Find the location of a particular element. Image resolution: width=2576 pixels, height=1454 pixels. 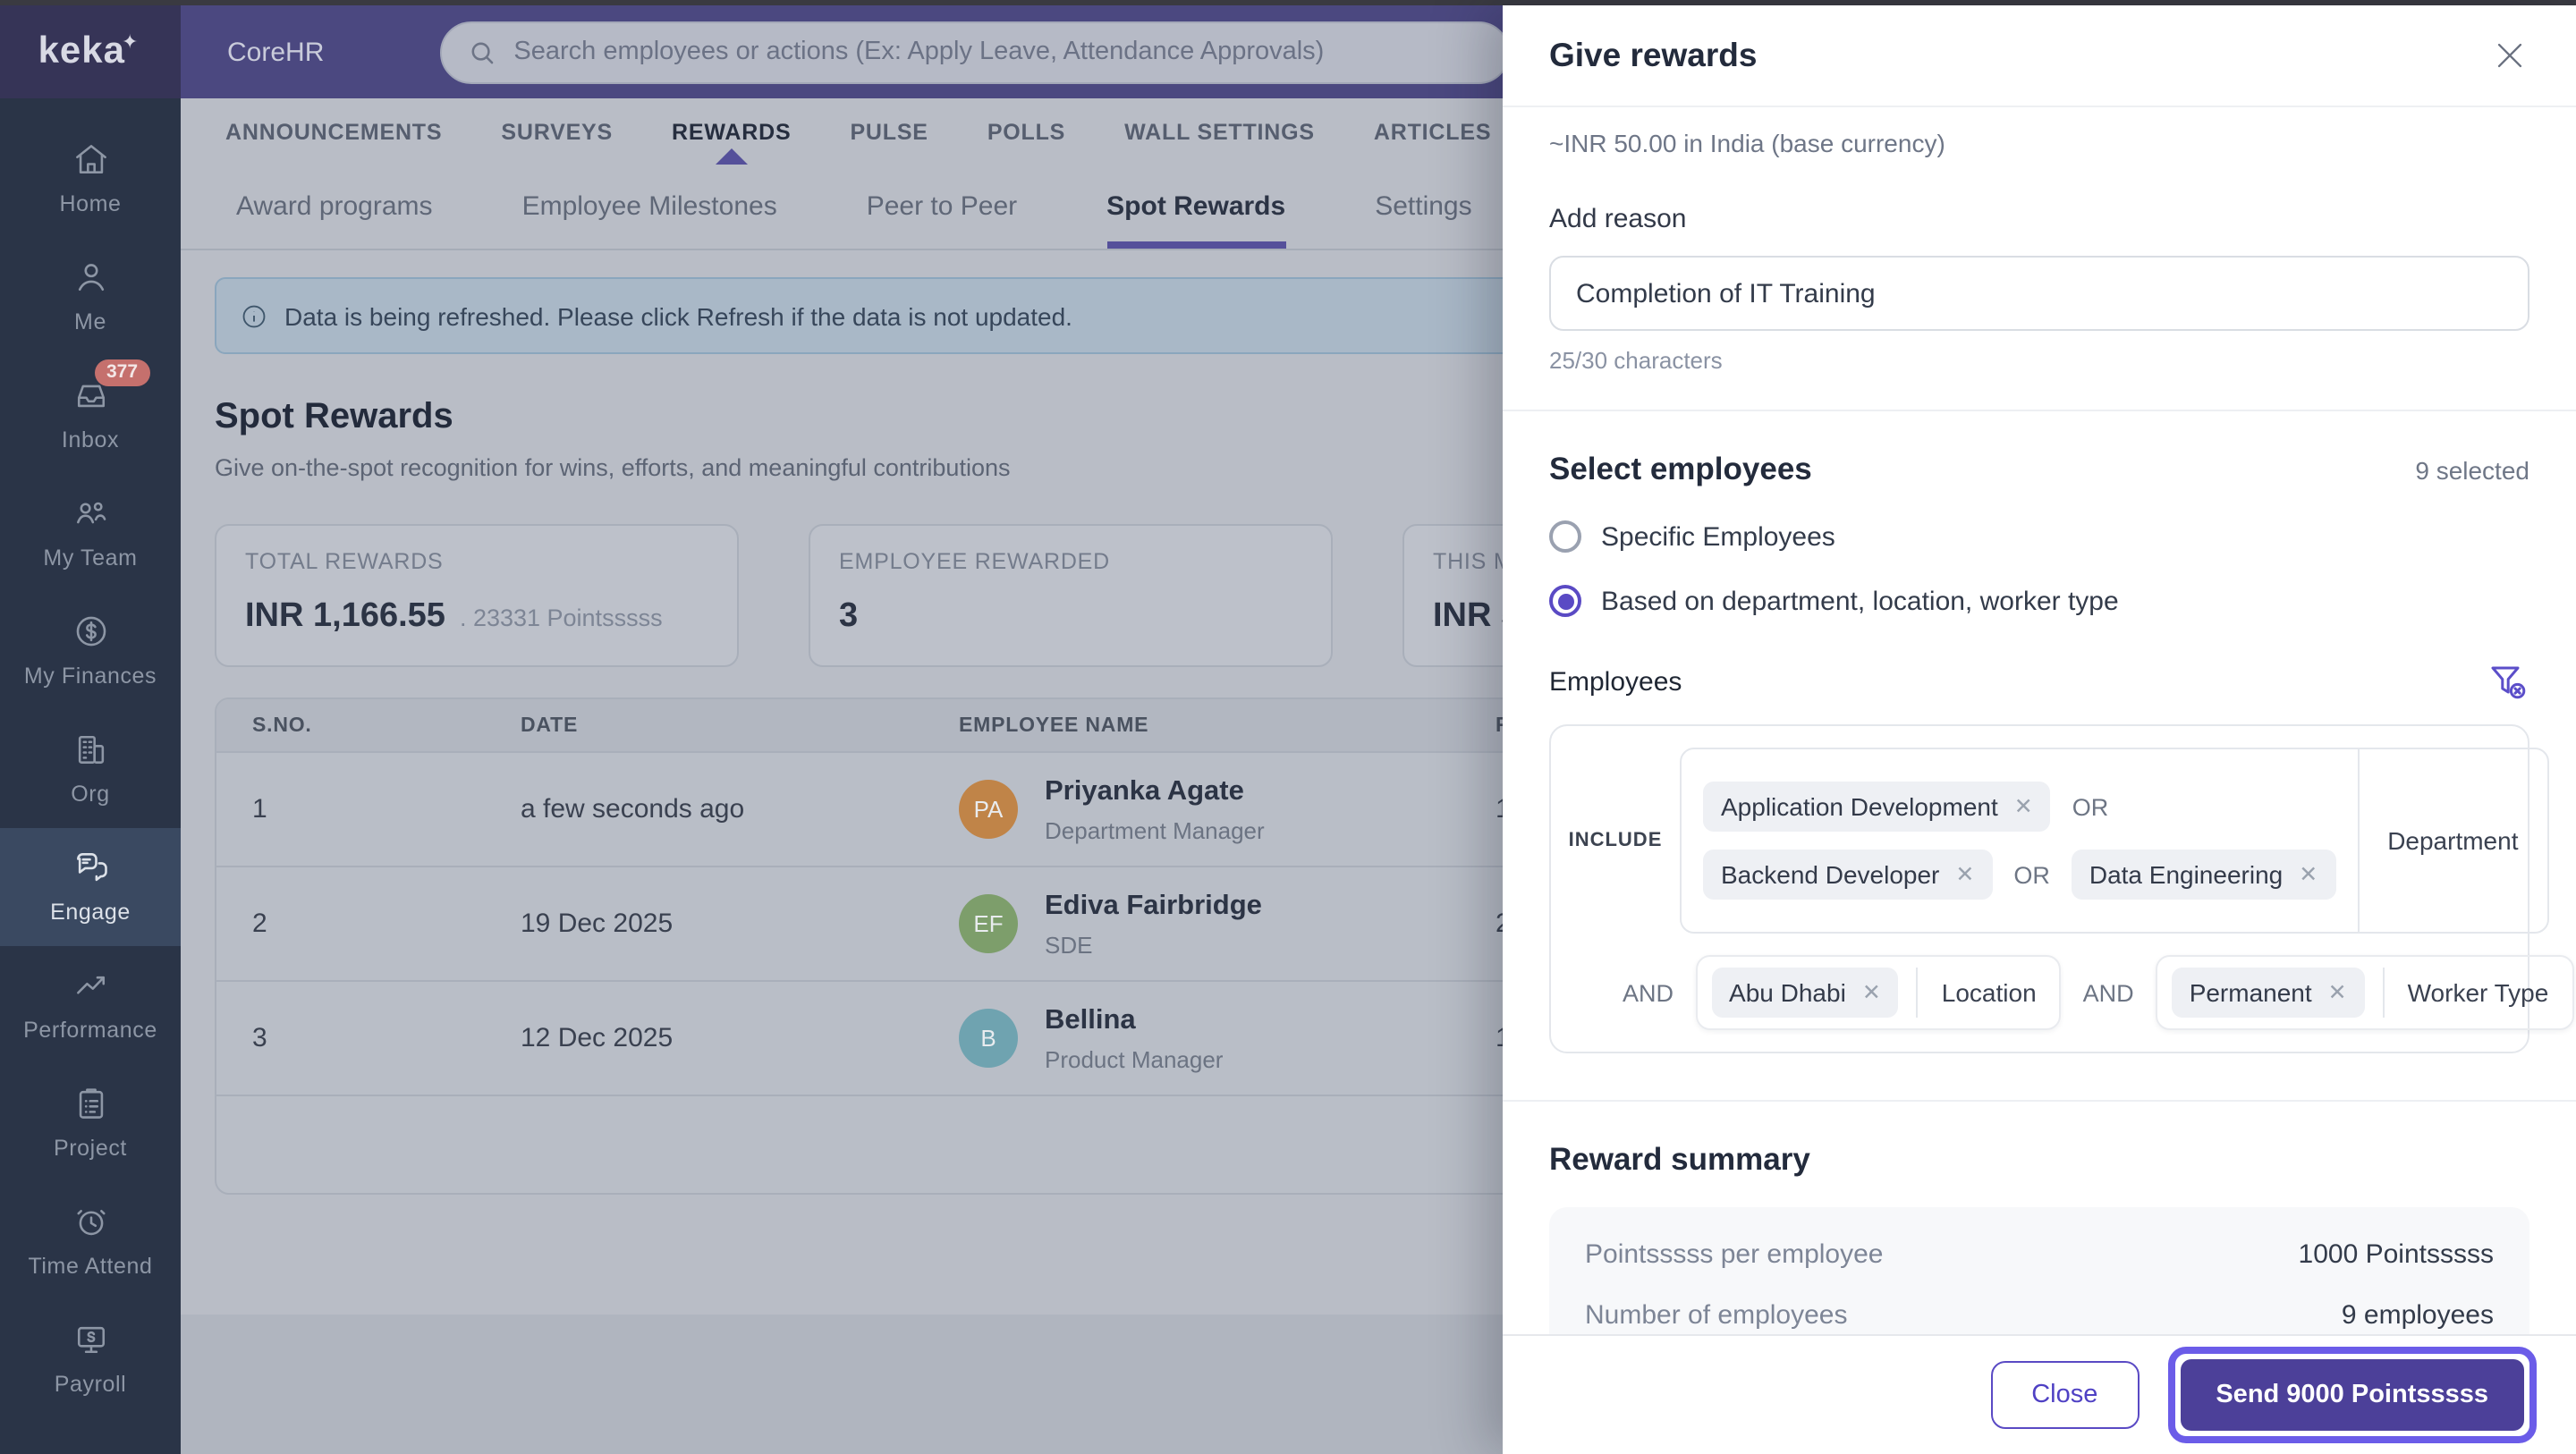

employees-label: Employees is located at coordinates (1615, 682).